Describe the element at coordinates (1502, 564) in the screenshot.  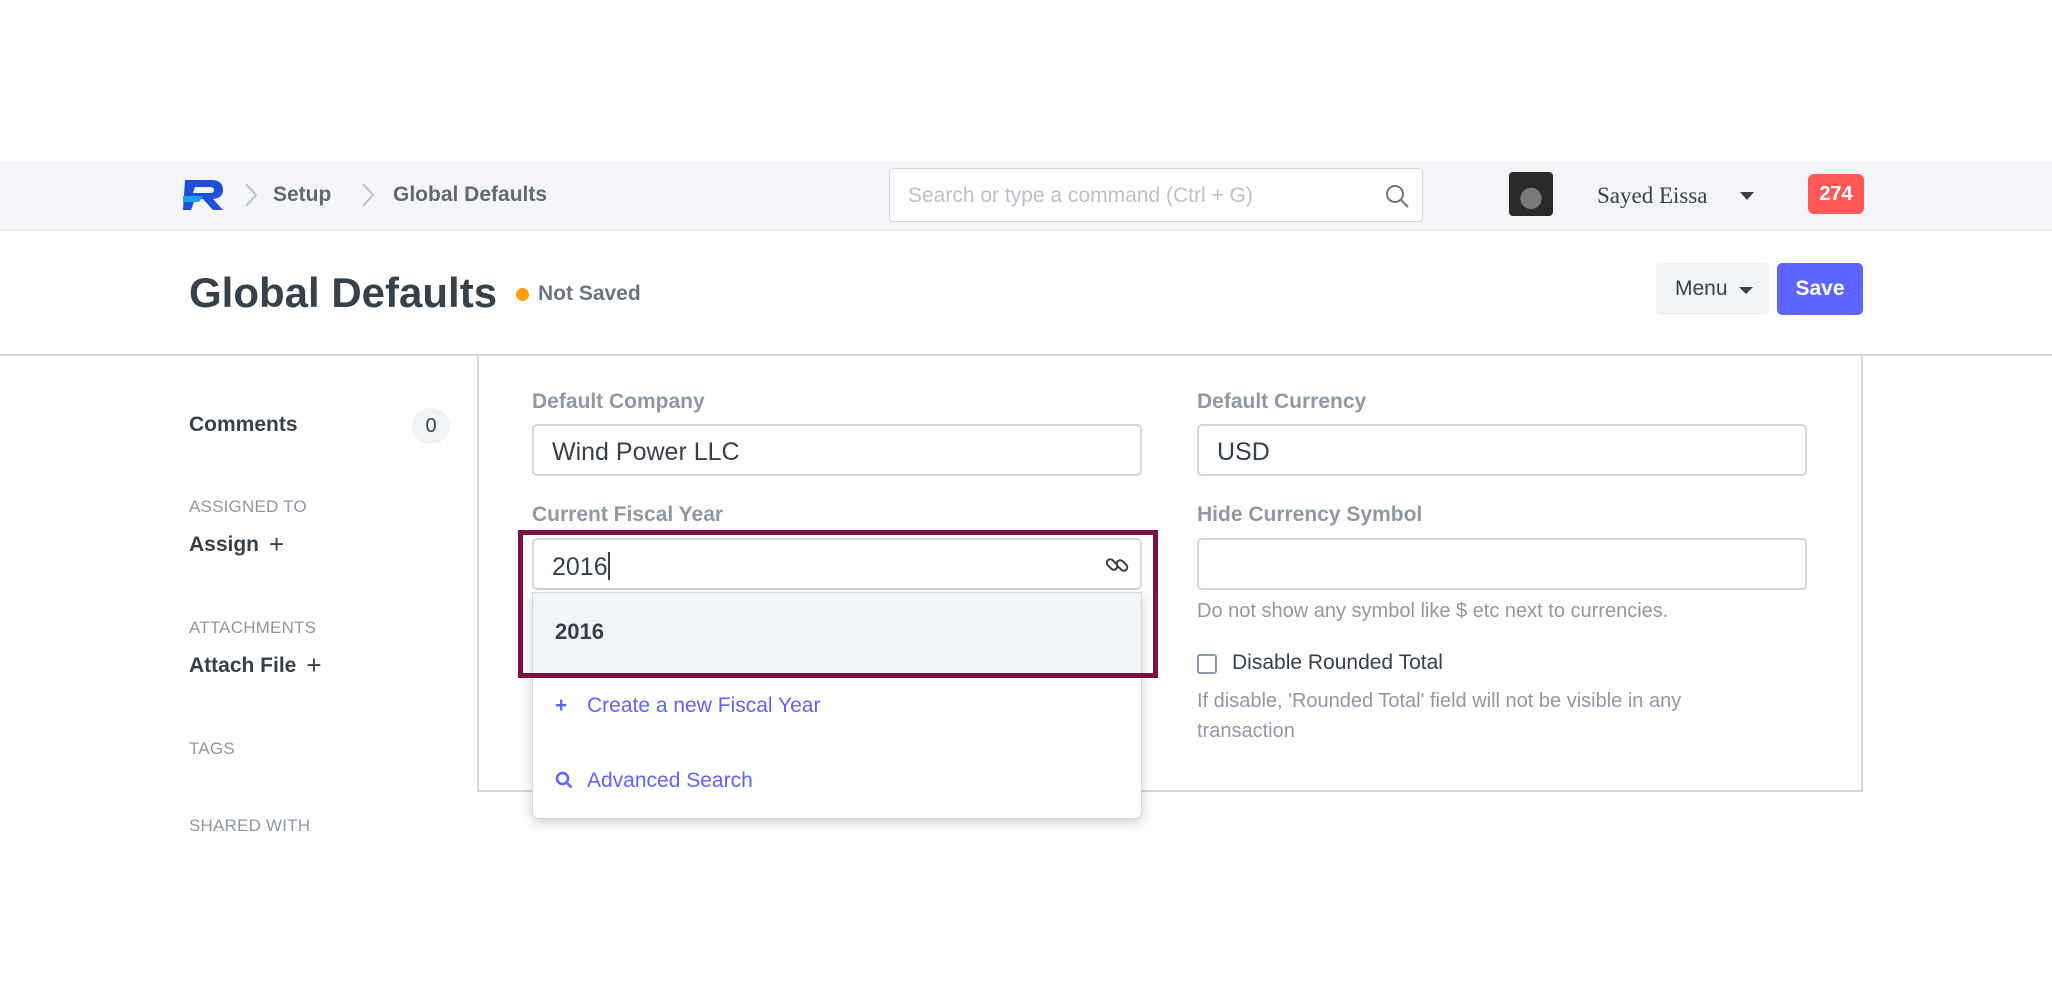
I see `hide-currency-symbol-field` at that location.